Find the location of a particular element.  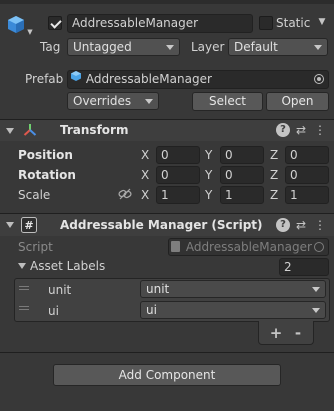

transform-icon is located at coordinates (30, 130).